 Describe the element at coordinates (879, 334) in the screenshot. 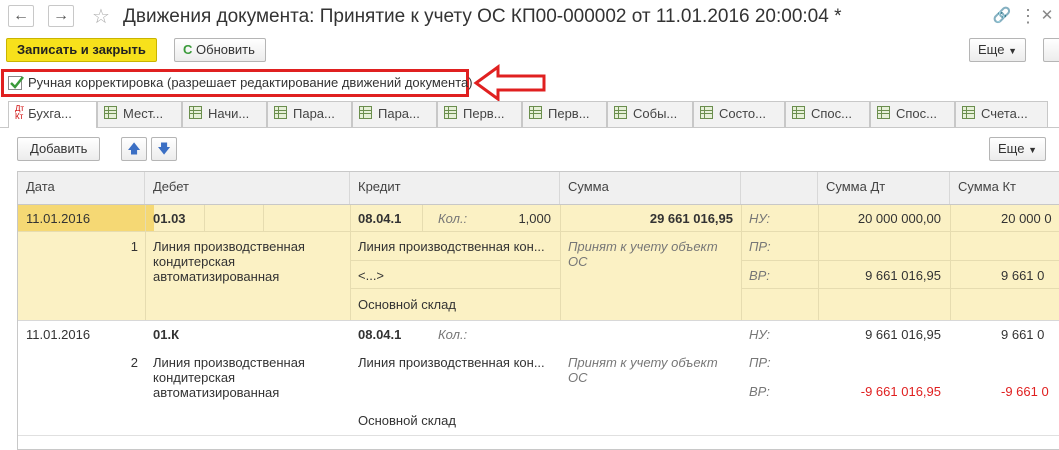

I see `nu-sum-dt: 9 661 016,95` at that location.